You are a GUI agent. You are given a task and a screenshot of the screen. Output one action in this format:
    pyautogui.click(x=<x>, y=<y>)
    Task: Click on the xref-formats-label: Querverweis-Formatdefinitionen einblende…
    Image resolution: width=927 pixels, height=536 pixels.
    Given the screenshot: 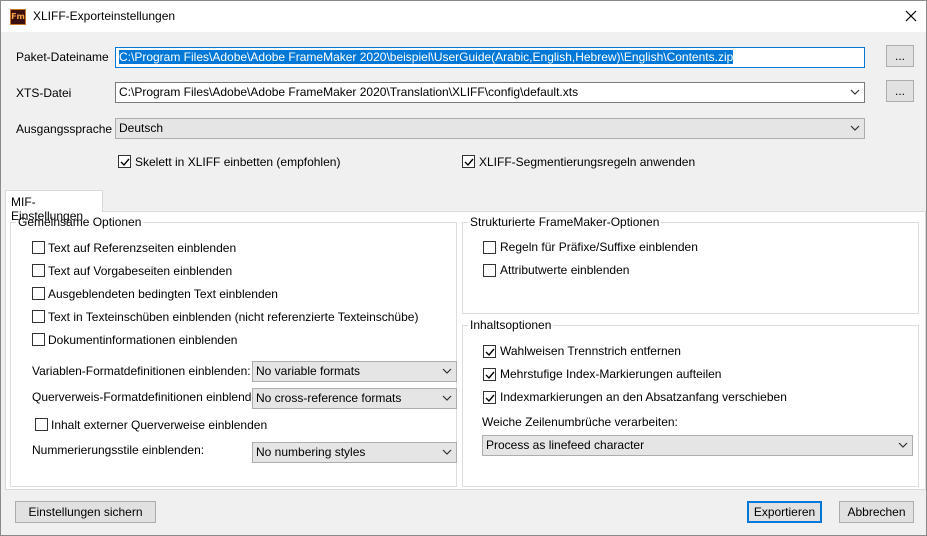 What is the action you would take?
    pyautogui.click(x=150, y=397)
    